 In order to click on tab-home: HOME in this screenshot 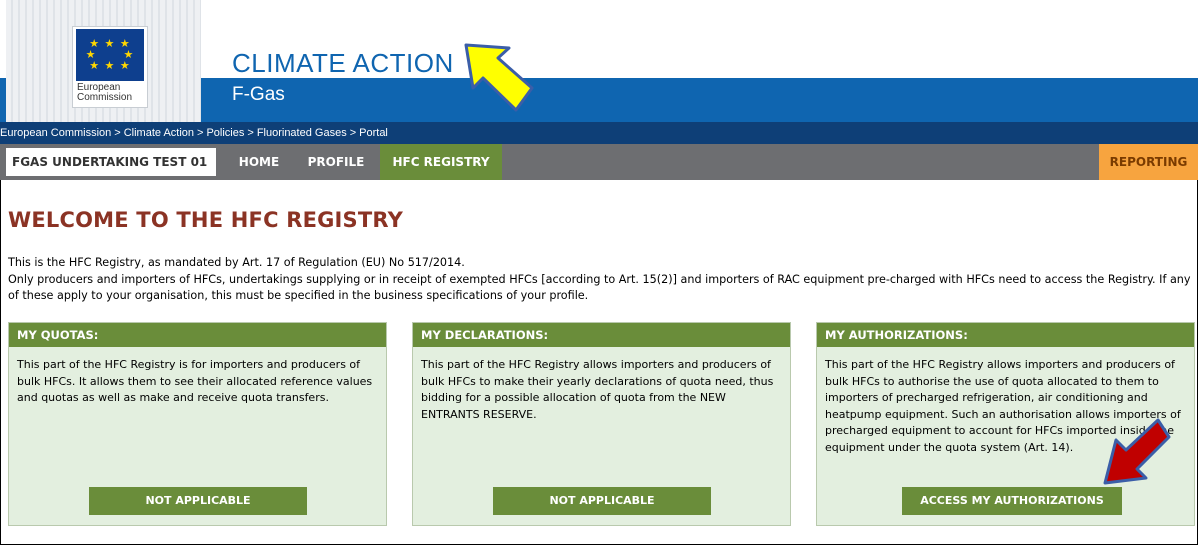, I will do `click(259, 162)`.